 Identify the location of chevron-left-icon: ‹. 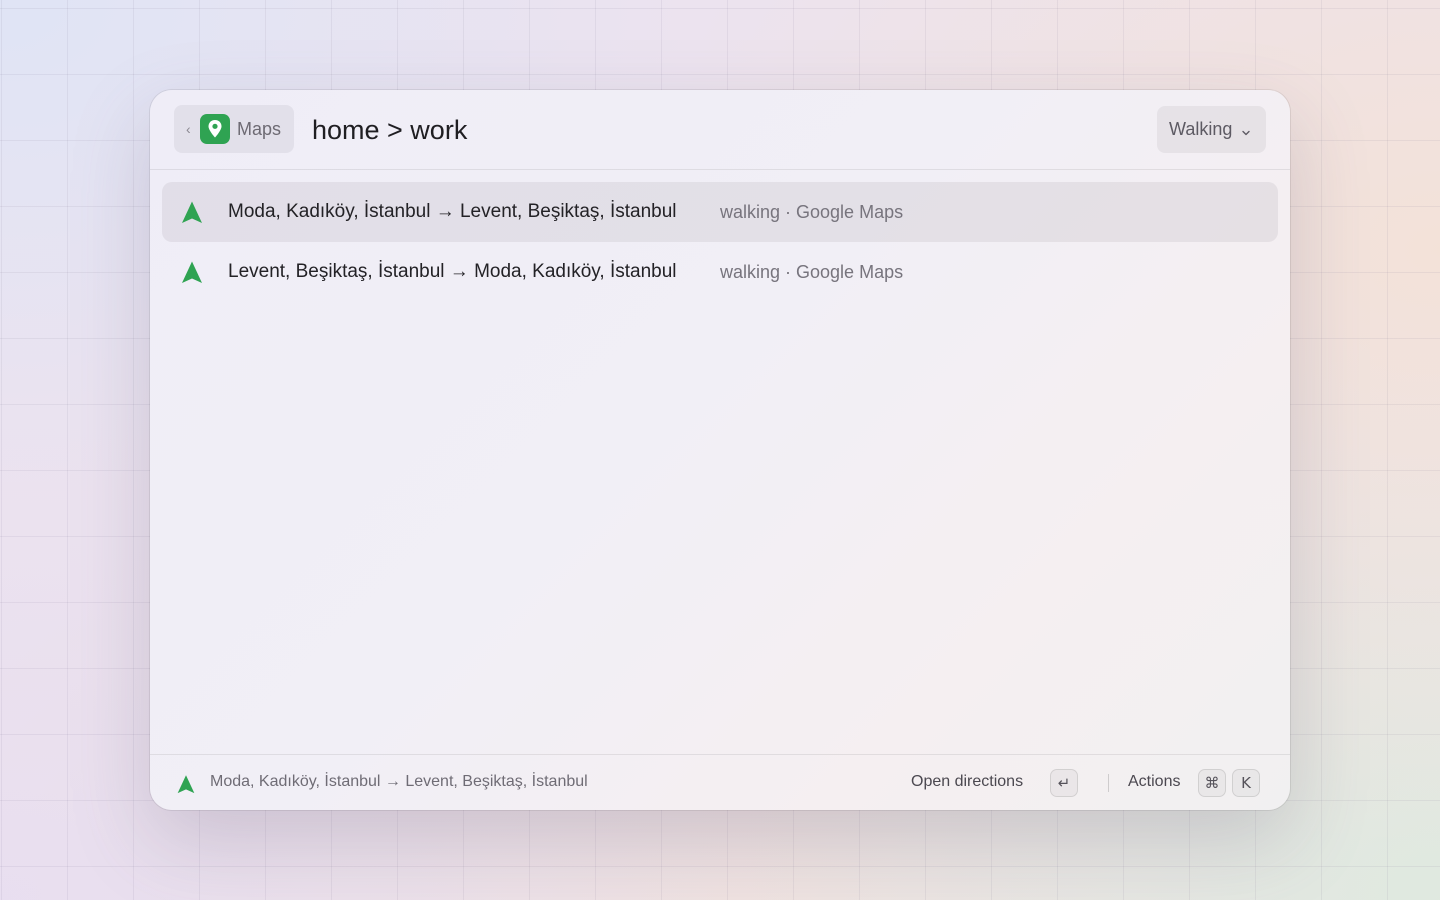
(188, 129).